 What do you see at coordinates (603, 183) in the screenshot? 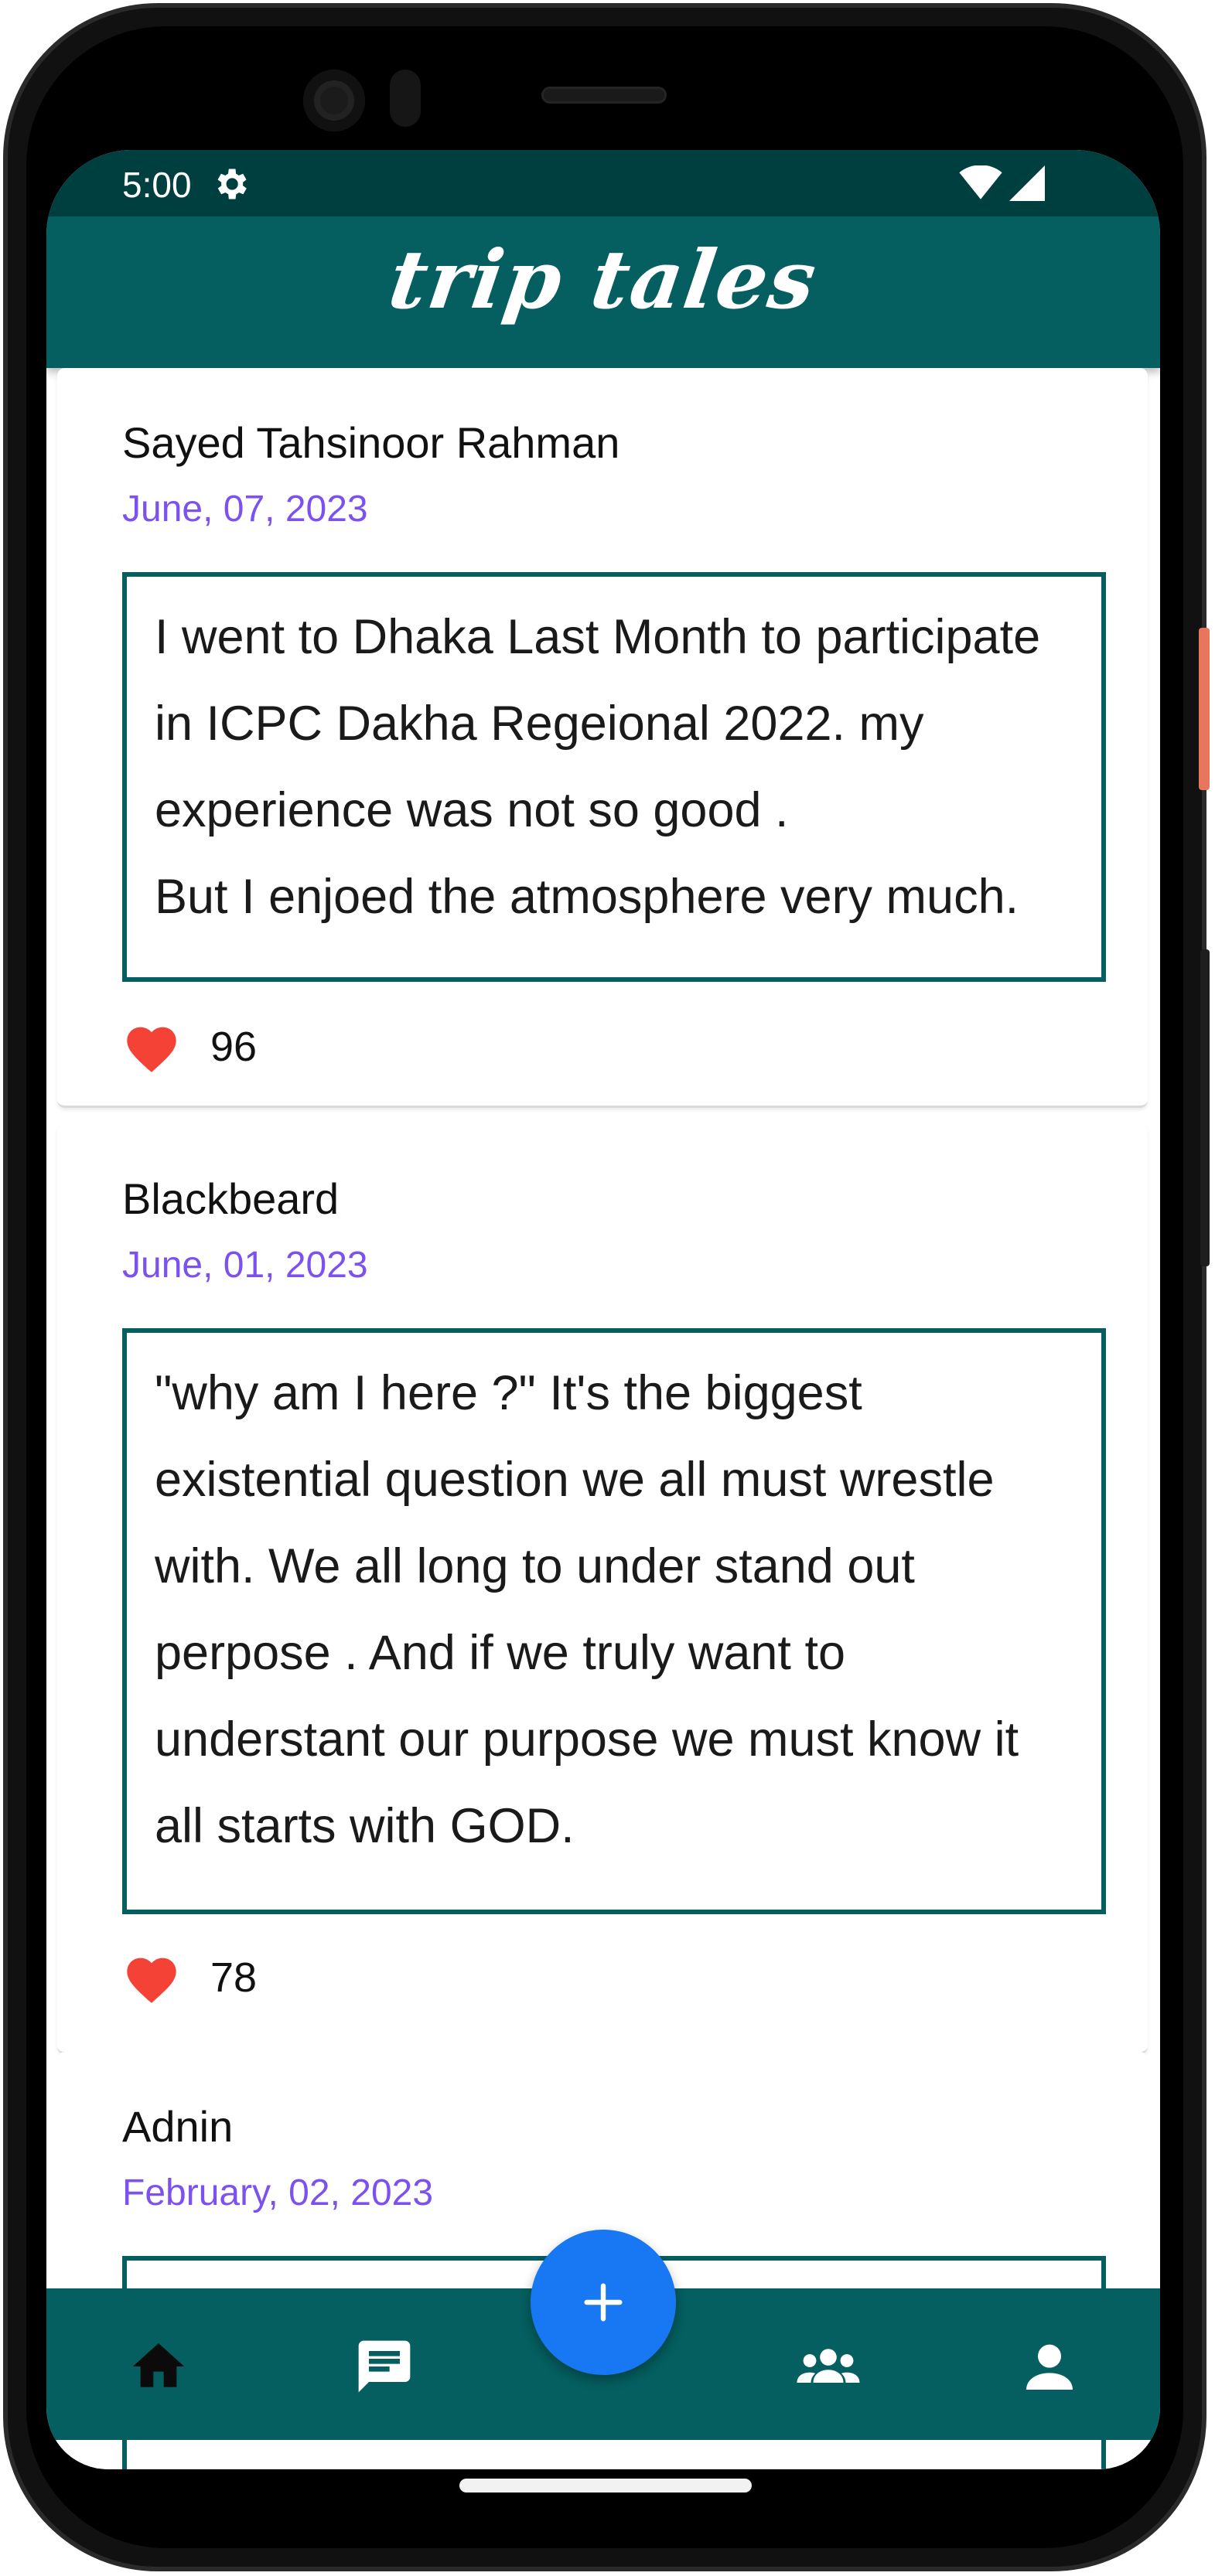
I see `status-bar: 5:00` at bounding box center [603, 183].